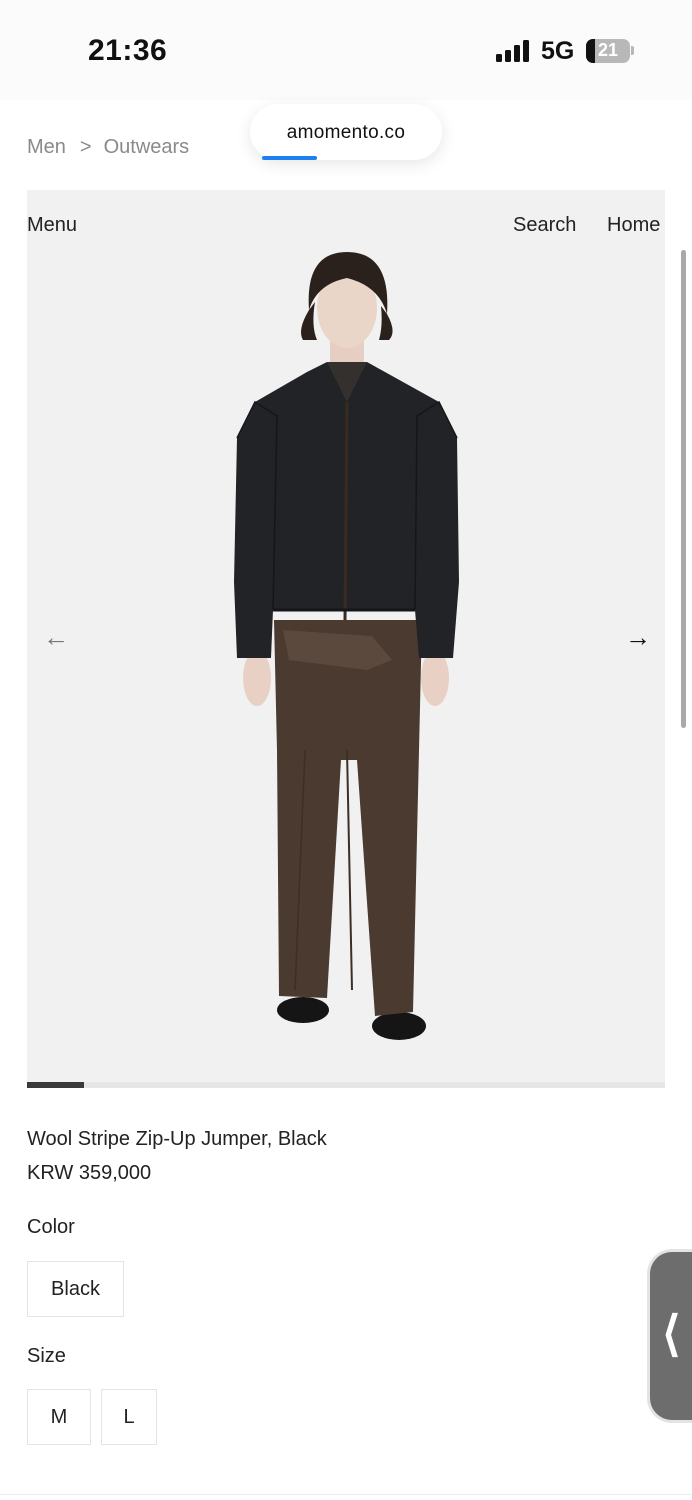  Describe the element at coordinates (514, 51) in the screenshot. I see `cellular-signal-icon` at that location.